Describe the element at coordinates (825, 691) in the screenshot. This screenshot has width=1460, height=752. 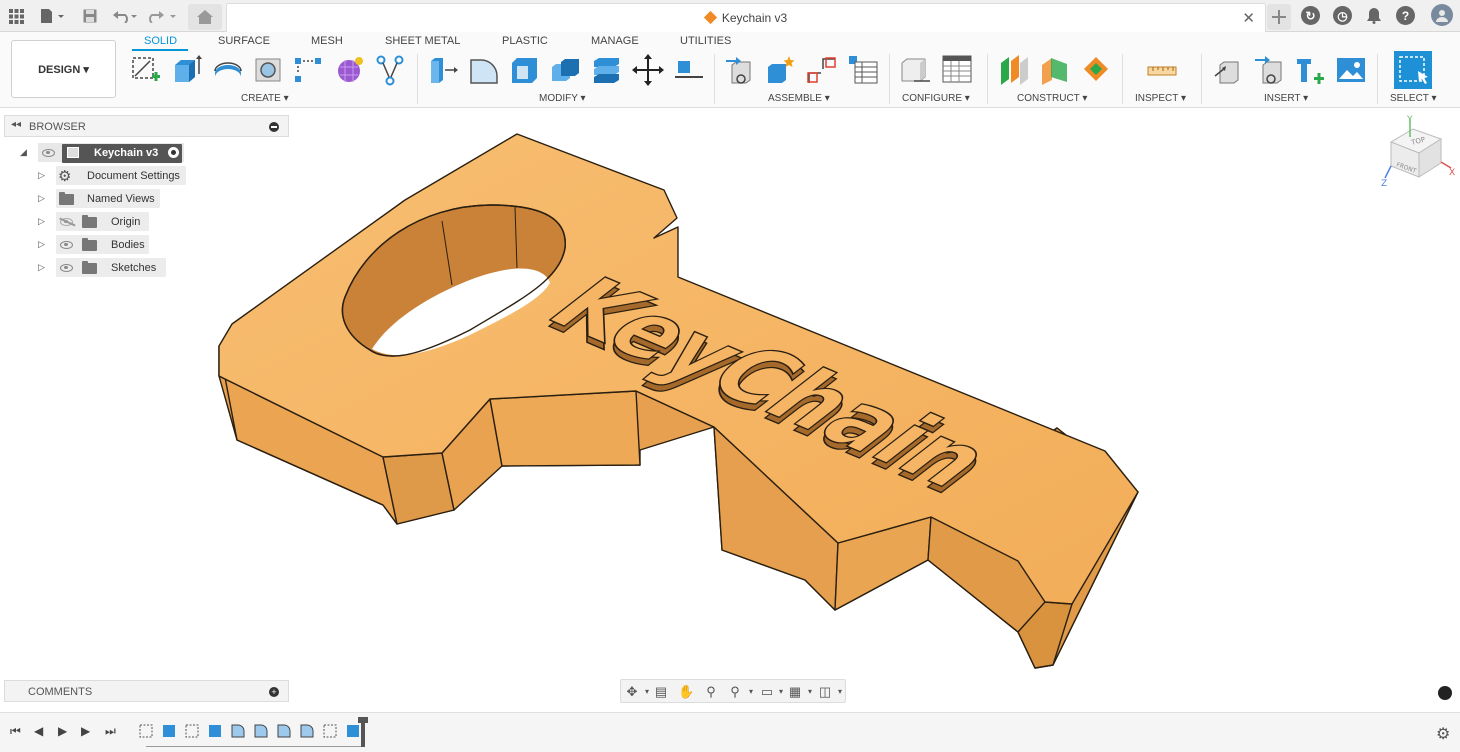
I see `viewports-icon: ◫` at that location.